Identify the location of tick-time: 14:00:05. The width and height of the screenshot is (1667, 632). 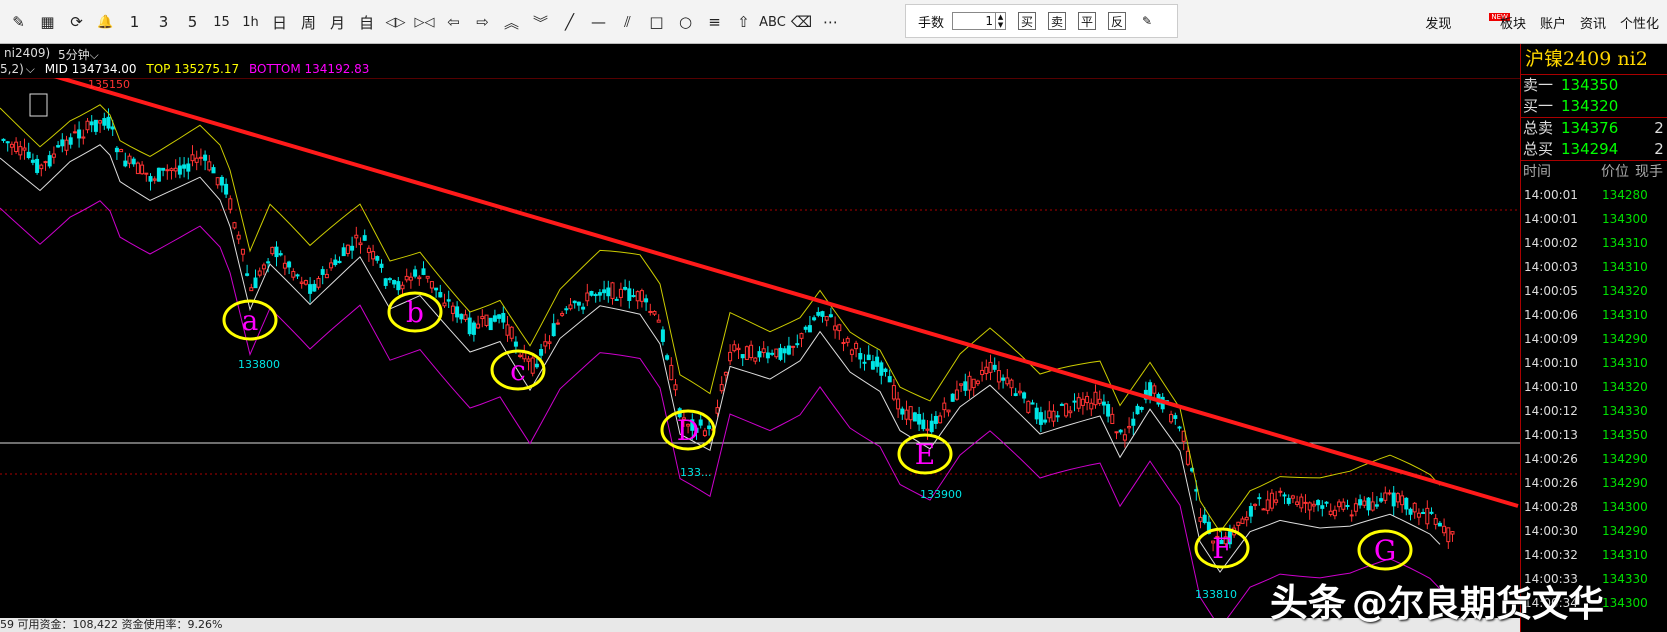
(1551, 291).